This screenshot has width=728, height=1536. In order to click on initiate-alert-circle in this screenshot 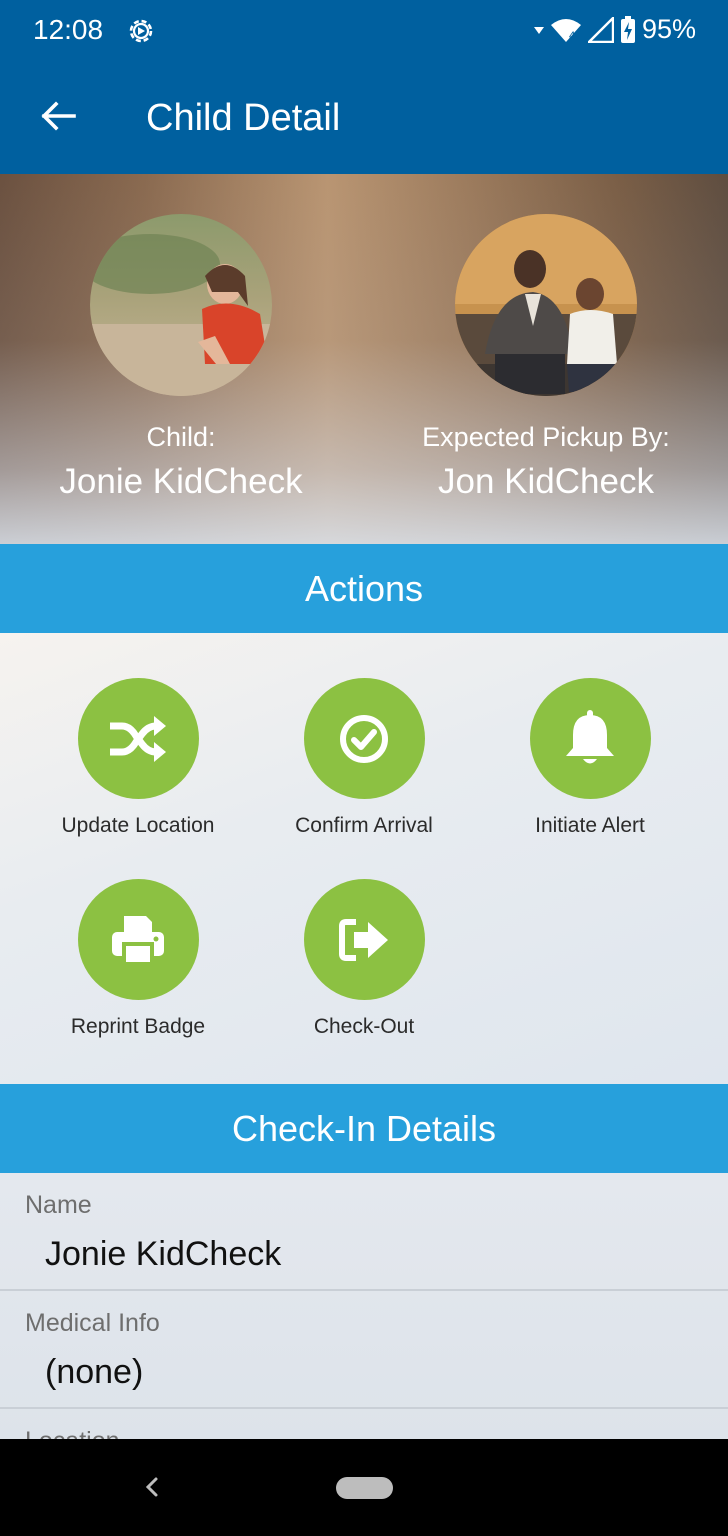, I will do `click(590, 738)`.